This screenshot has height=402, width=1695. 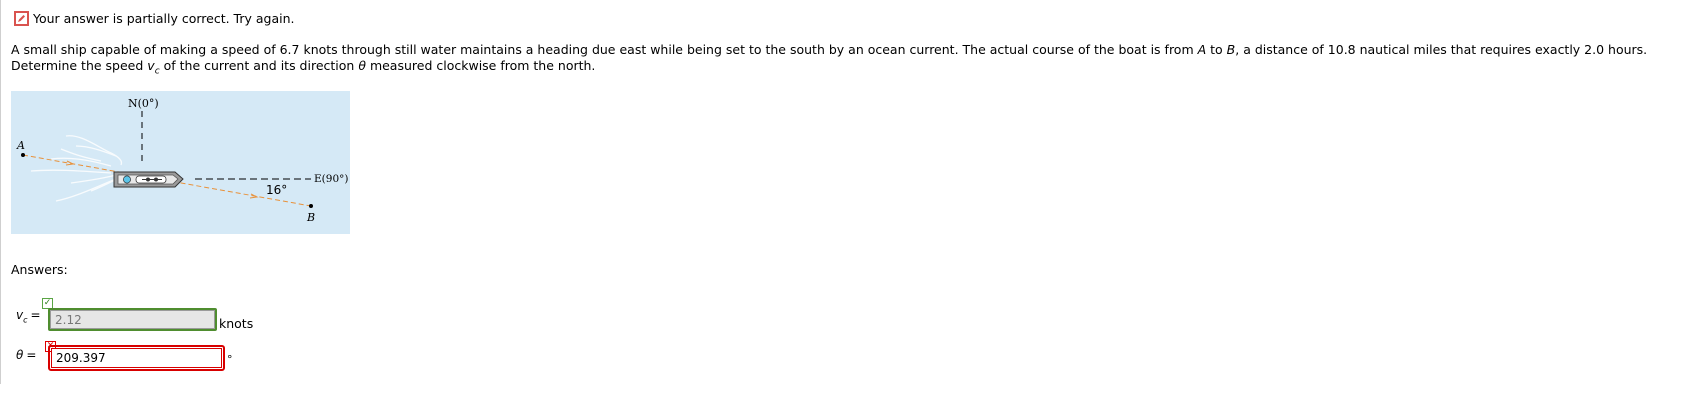 I want to click on east-label: E(90°), so click(x=331, y=179).